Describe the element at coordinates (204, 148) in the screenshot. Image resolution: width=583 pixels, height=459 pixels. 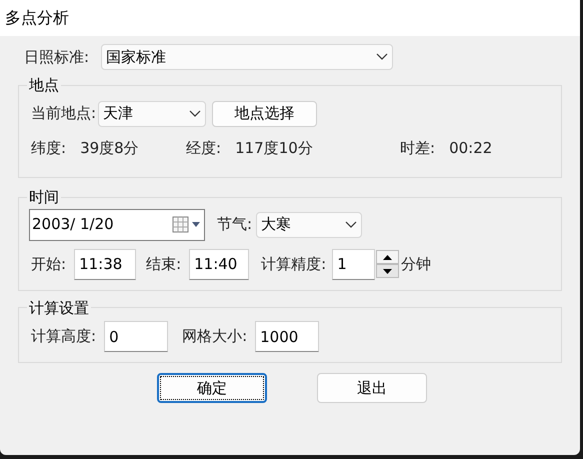
I see `info-label: 经度:` at that location.